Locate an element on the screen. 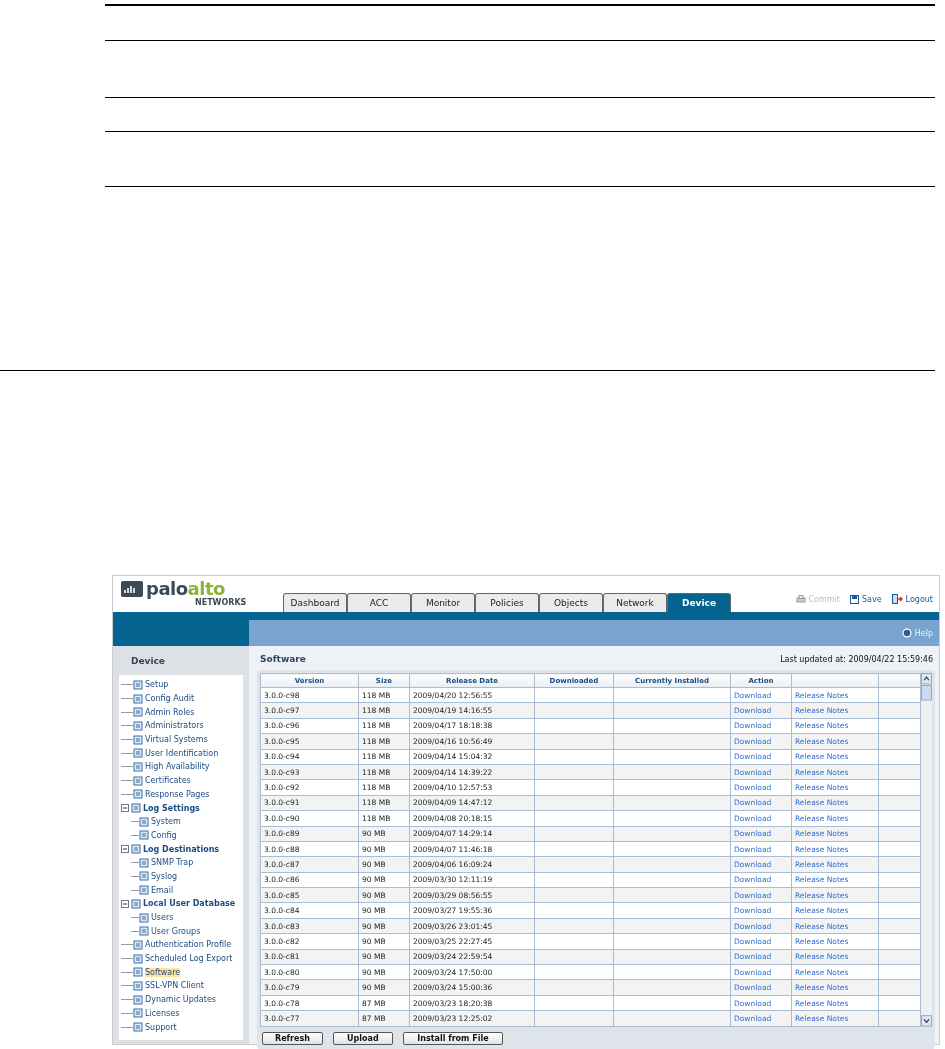 This screenshot has height=1049, width=945. action-button: Install from File is located at coordinates (452, 1038).